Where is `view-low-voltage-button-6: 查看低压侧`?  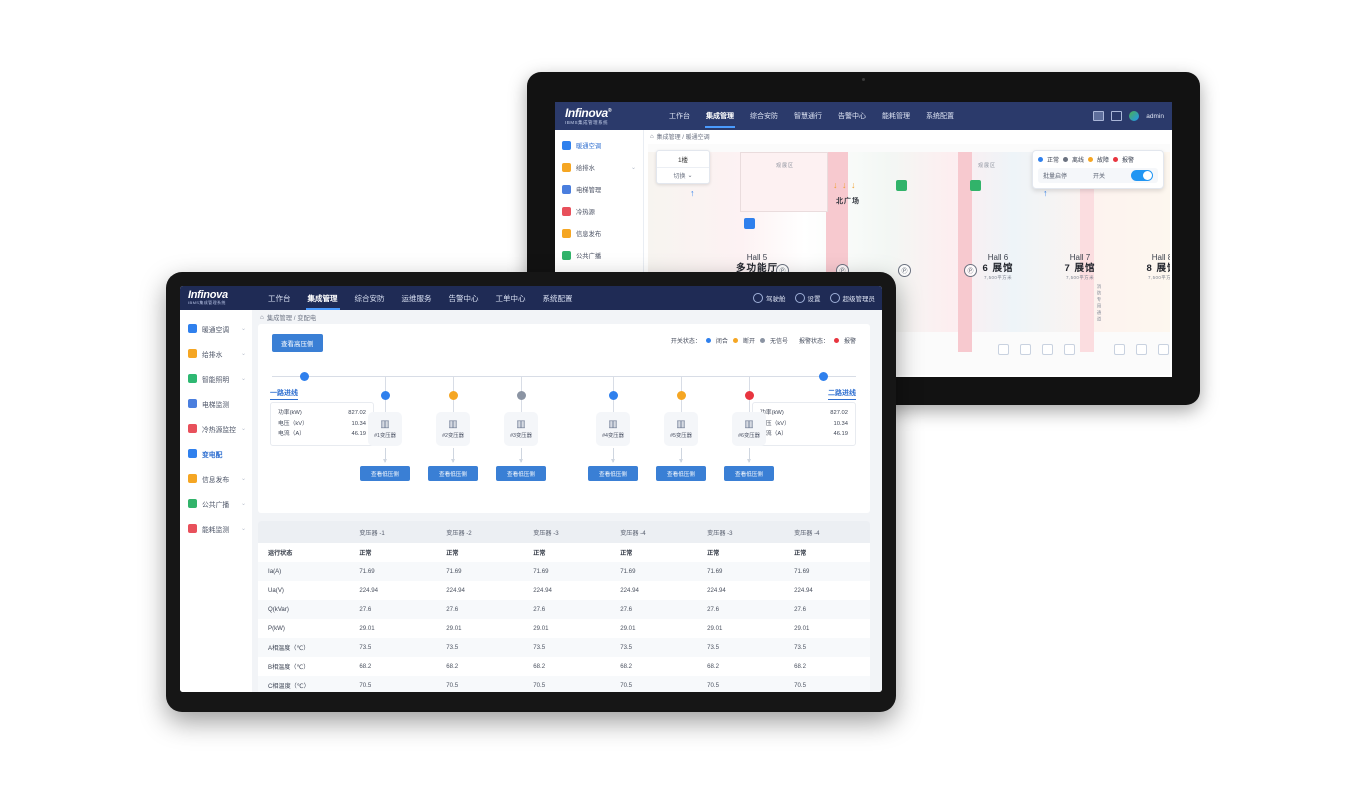 view-low-voltage-button-6: 查看低压侧 is located at coordinates (749, 473).